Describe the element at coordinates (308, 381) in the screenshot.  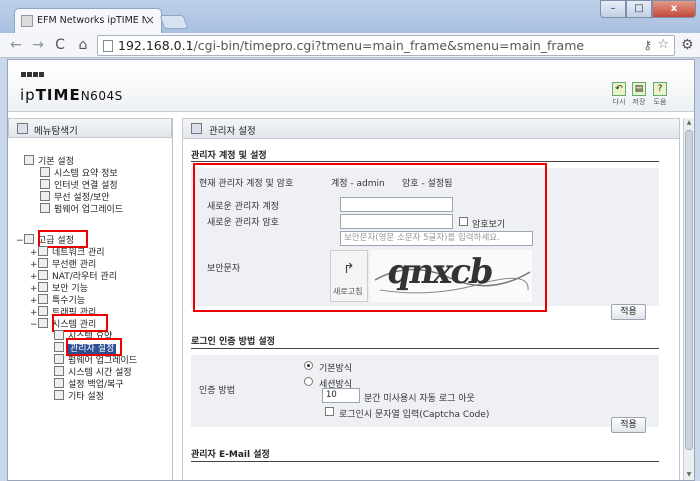
I see `auth-session-radio` at that location.